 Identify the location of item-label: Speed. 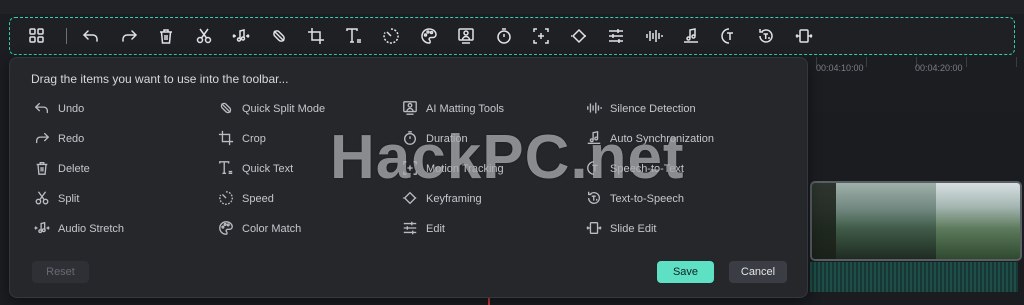
(258, 199).